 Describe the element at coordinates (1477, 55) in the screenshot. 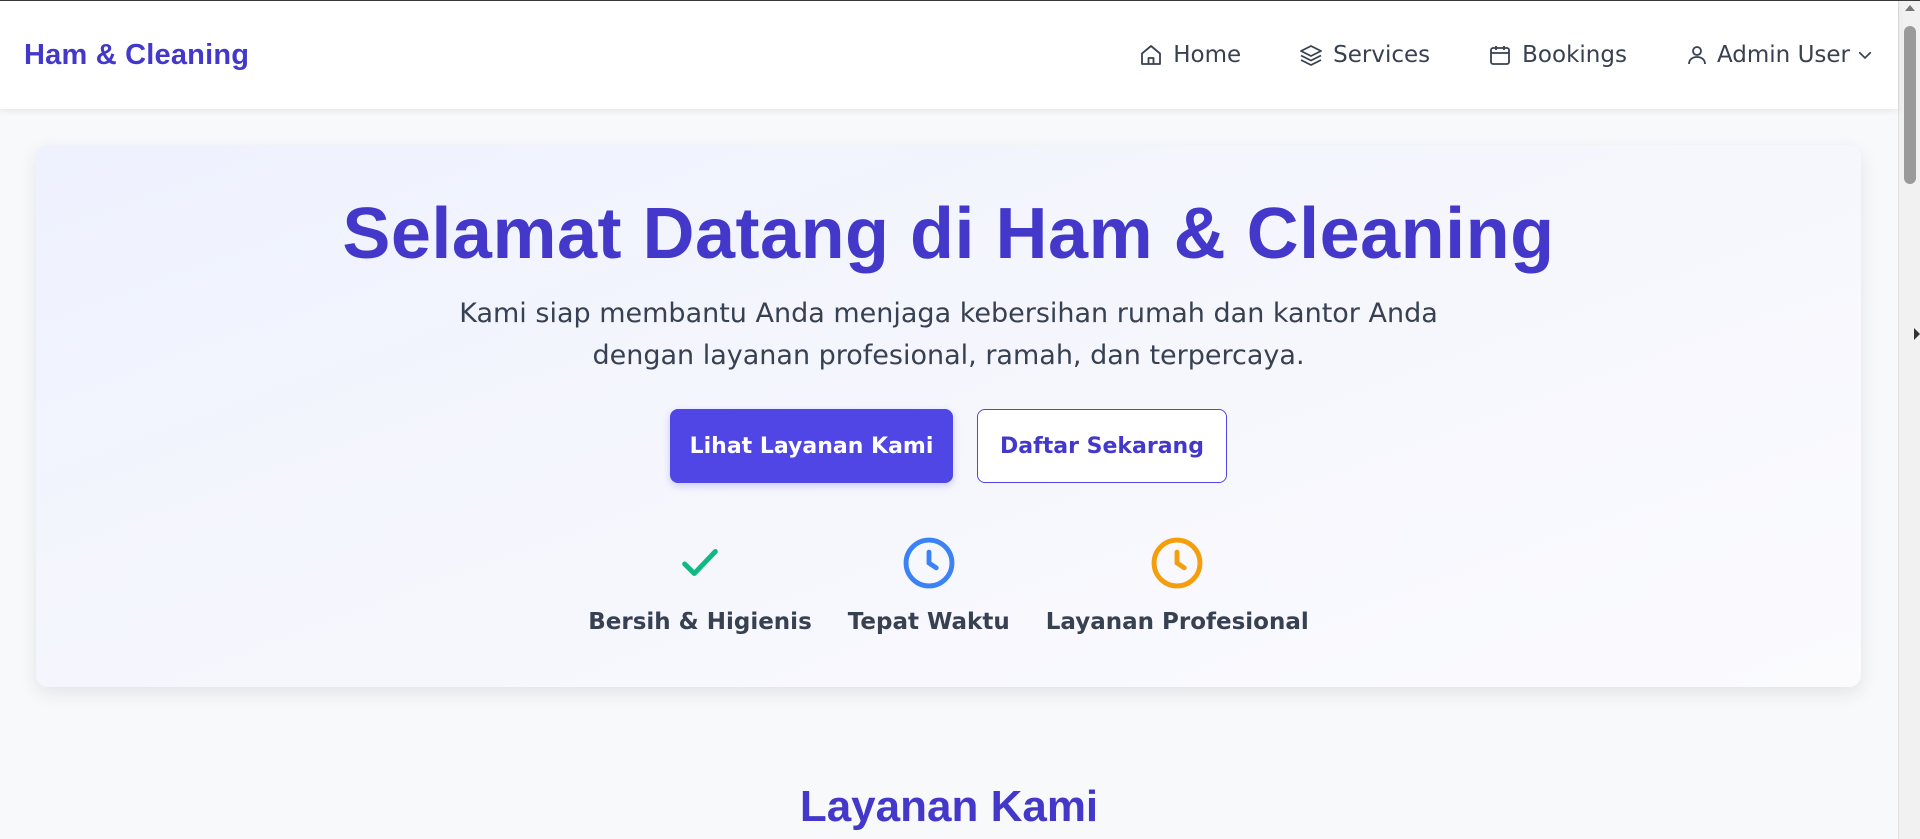

I see `main-nav: Home Services Bookings Admin User` at that location.